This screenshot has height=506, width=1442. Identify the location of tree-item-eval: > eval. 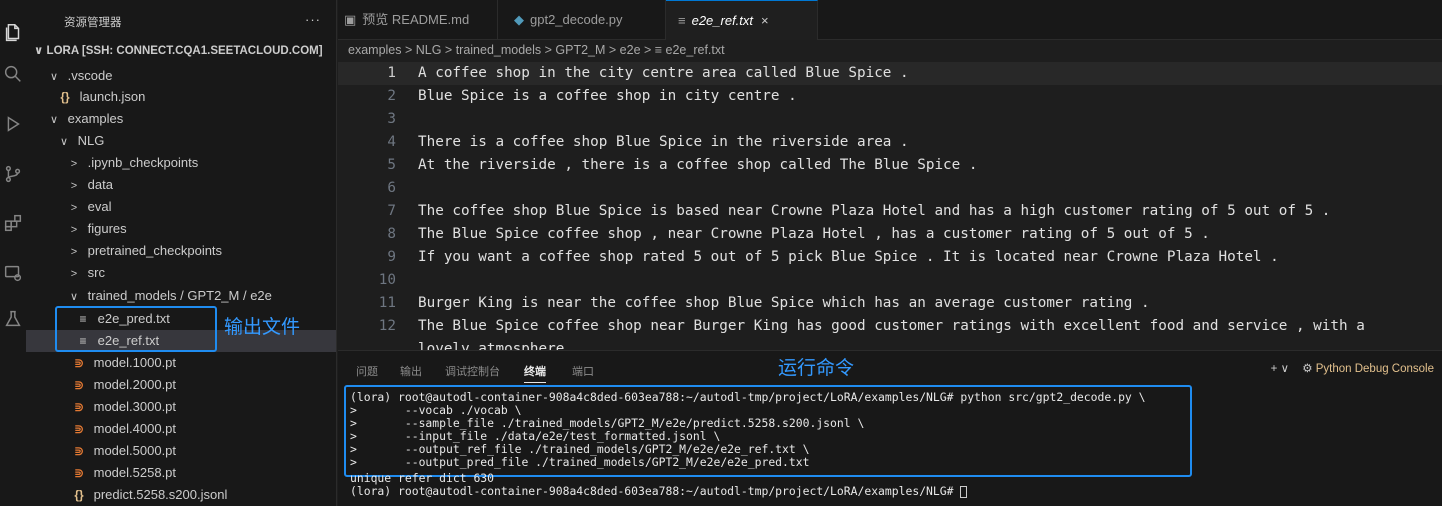
(181, 207).